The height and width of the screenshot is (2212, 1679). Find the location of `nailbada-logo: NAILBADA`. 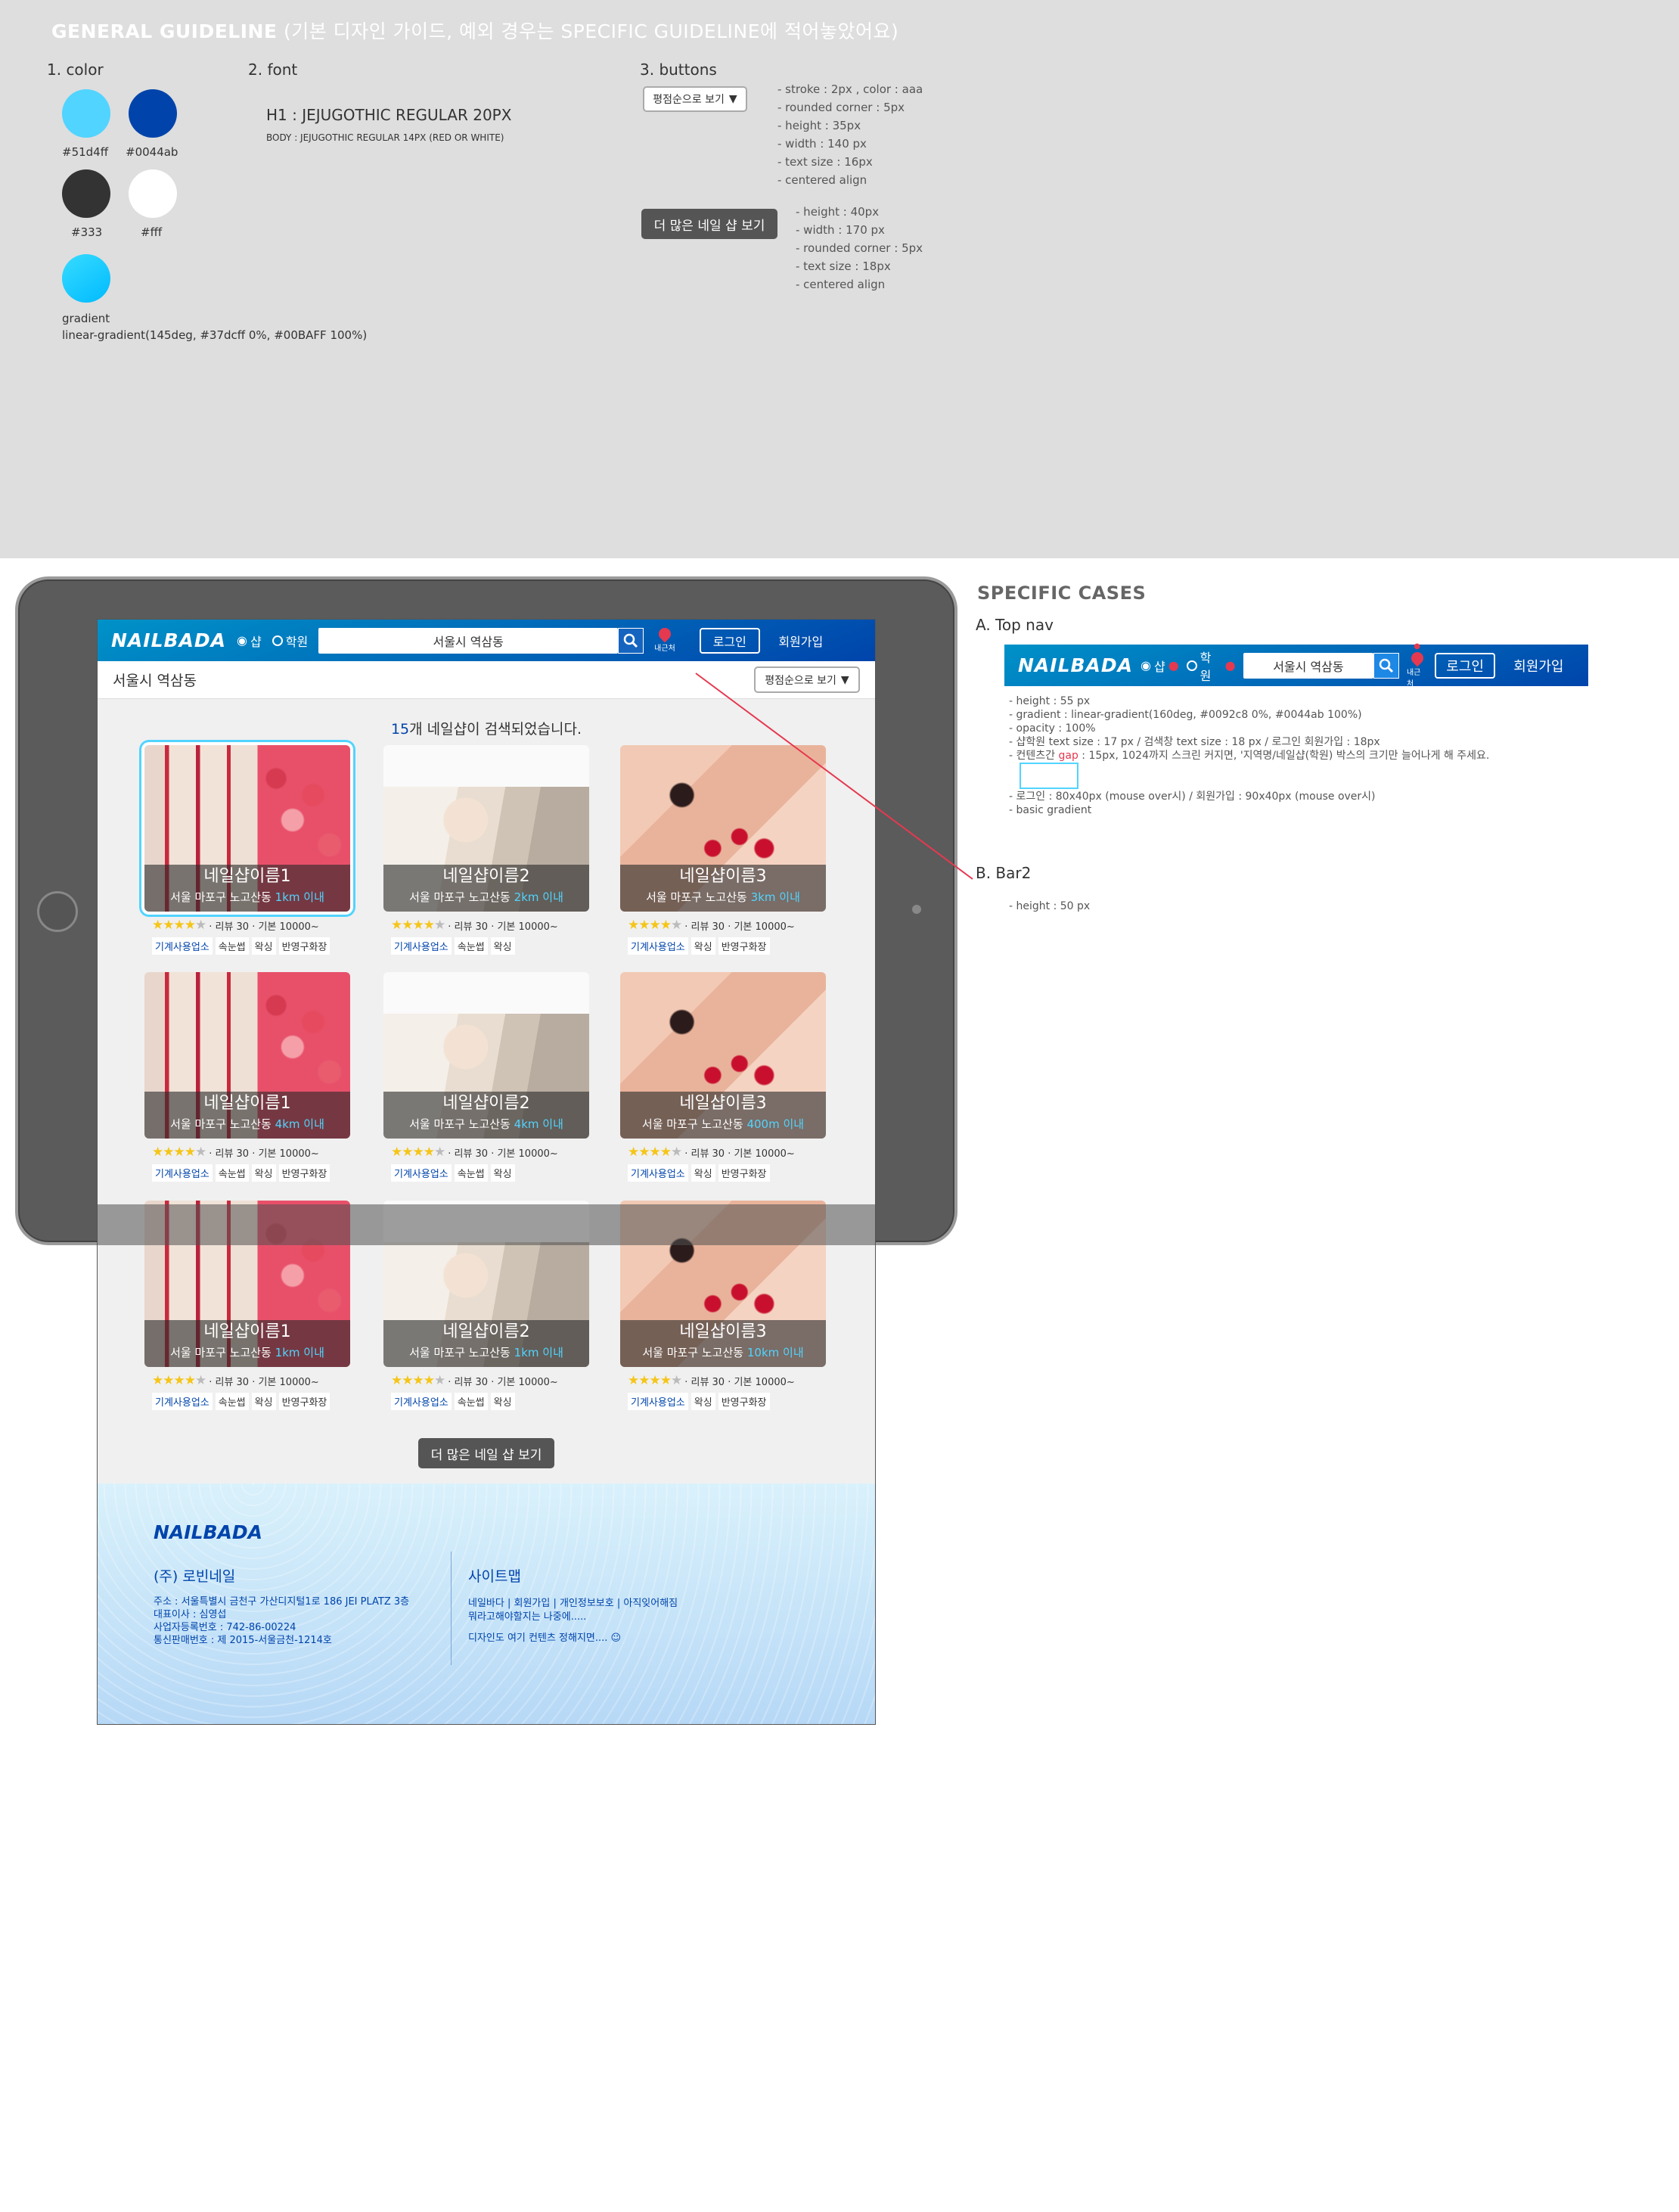

nailbada-logo: NAILBADA is located at coordinates (168, 640).